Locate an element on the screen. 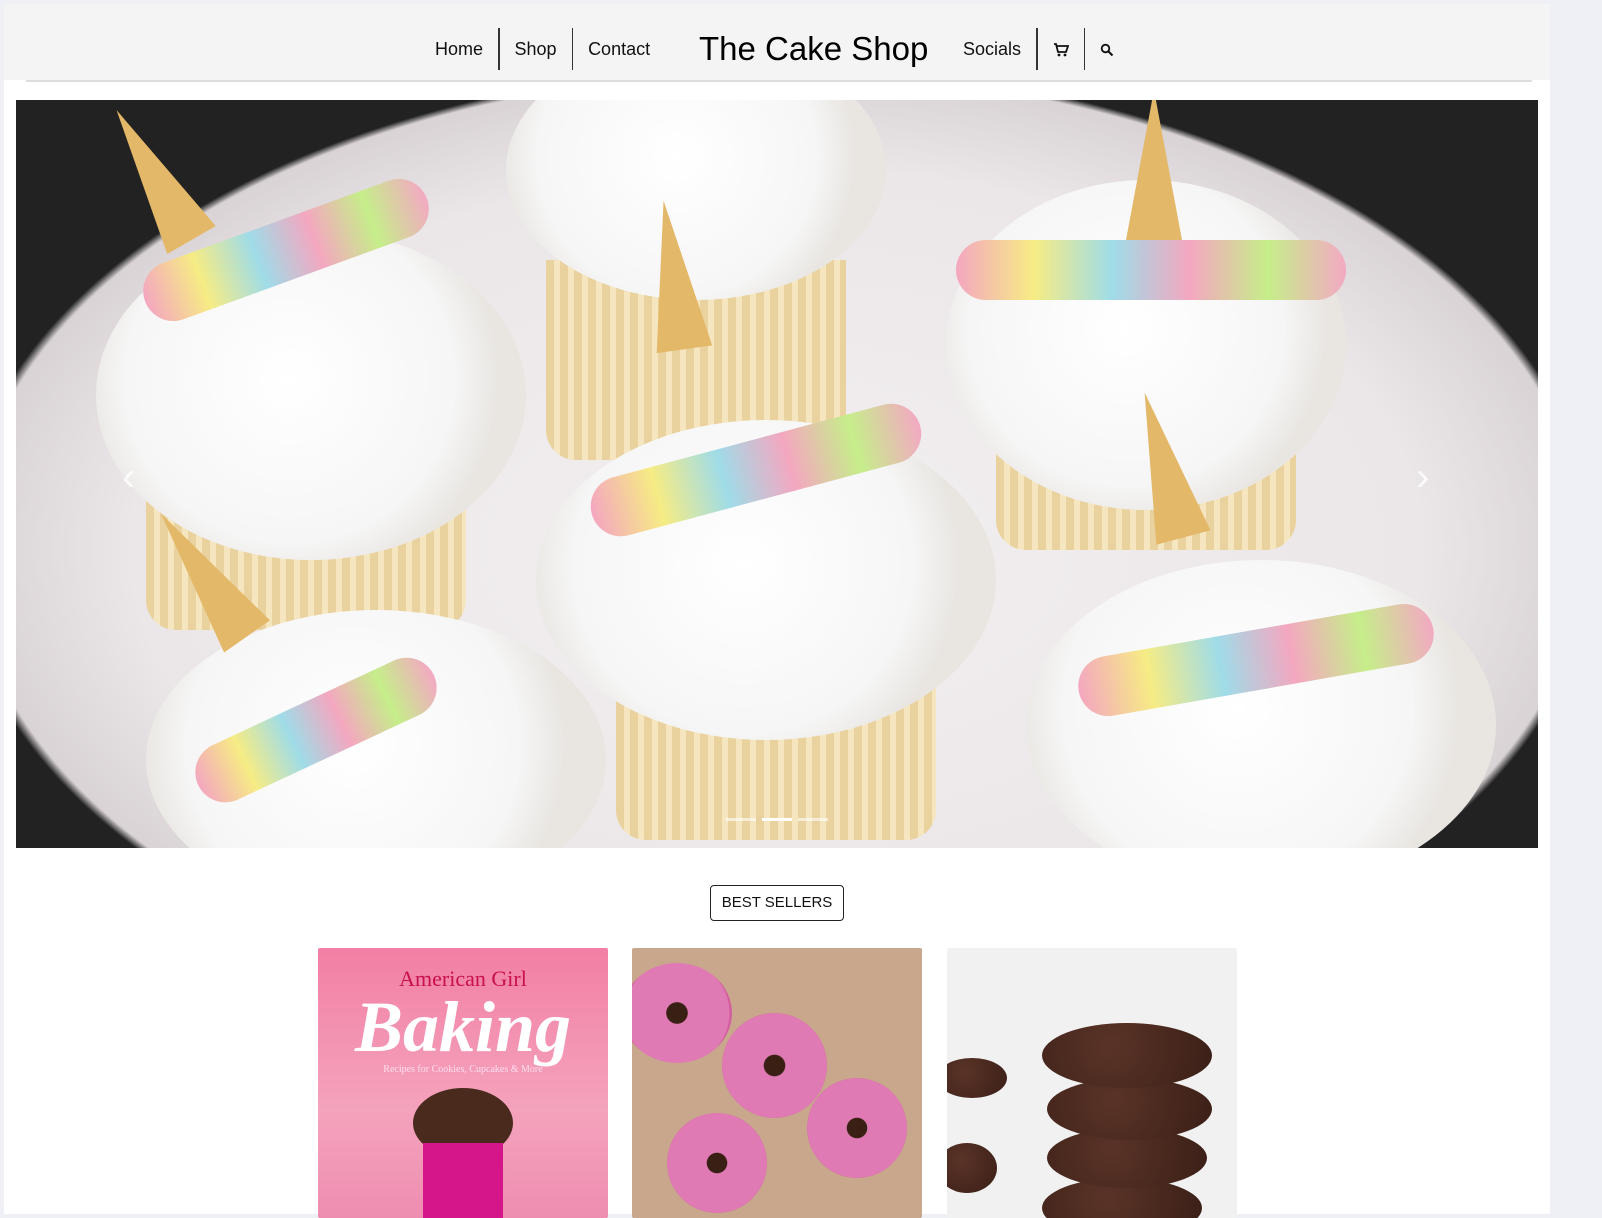  search-icon is located at coordinates (1107, 50).